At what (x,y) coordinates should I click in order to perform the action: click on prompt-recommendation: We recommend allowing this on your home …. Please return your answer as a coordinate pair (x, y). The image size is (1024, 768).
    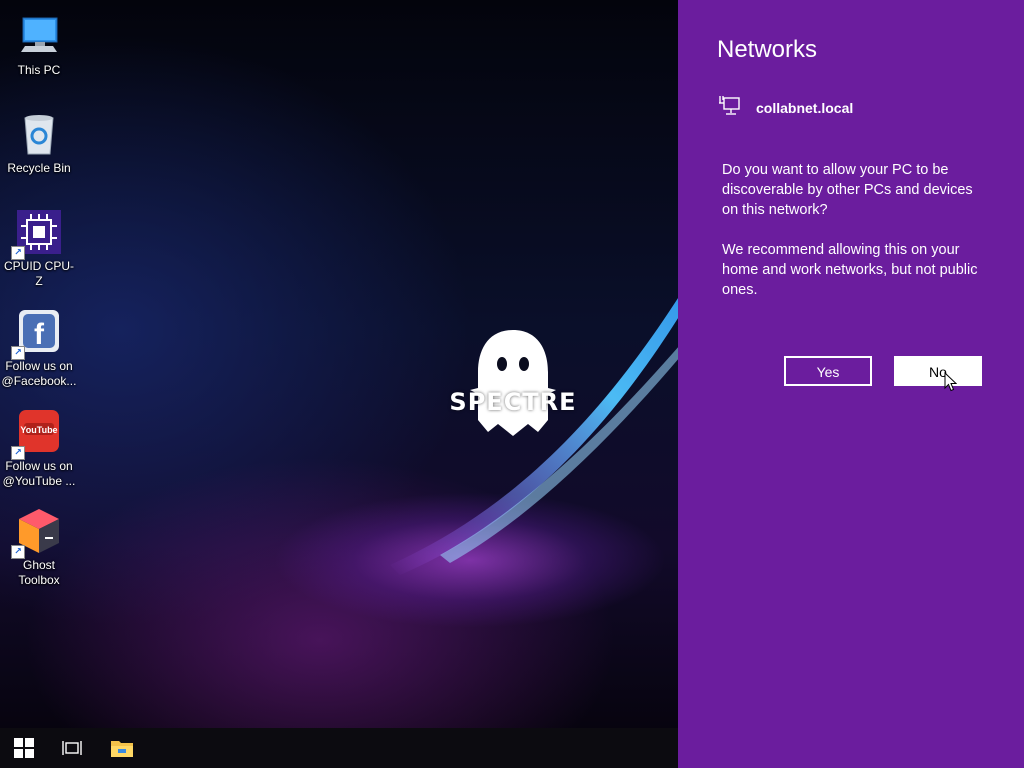
    Looking at the image, I should click on (850, 270).